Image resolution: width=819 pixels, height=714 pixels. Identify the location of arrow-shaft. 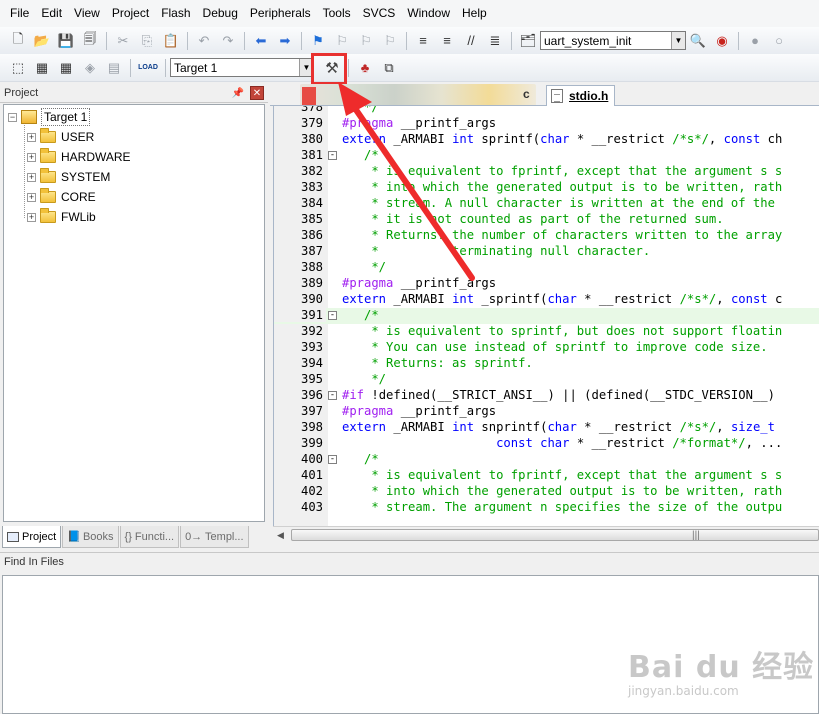
(412, 191).